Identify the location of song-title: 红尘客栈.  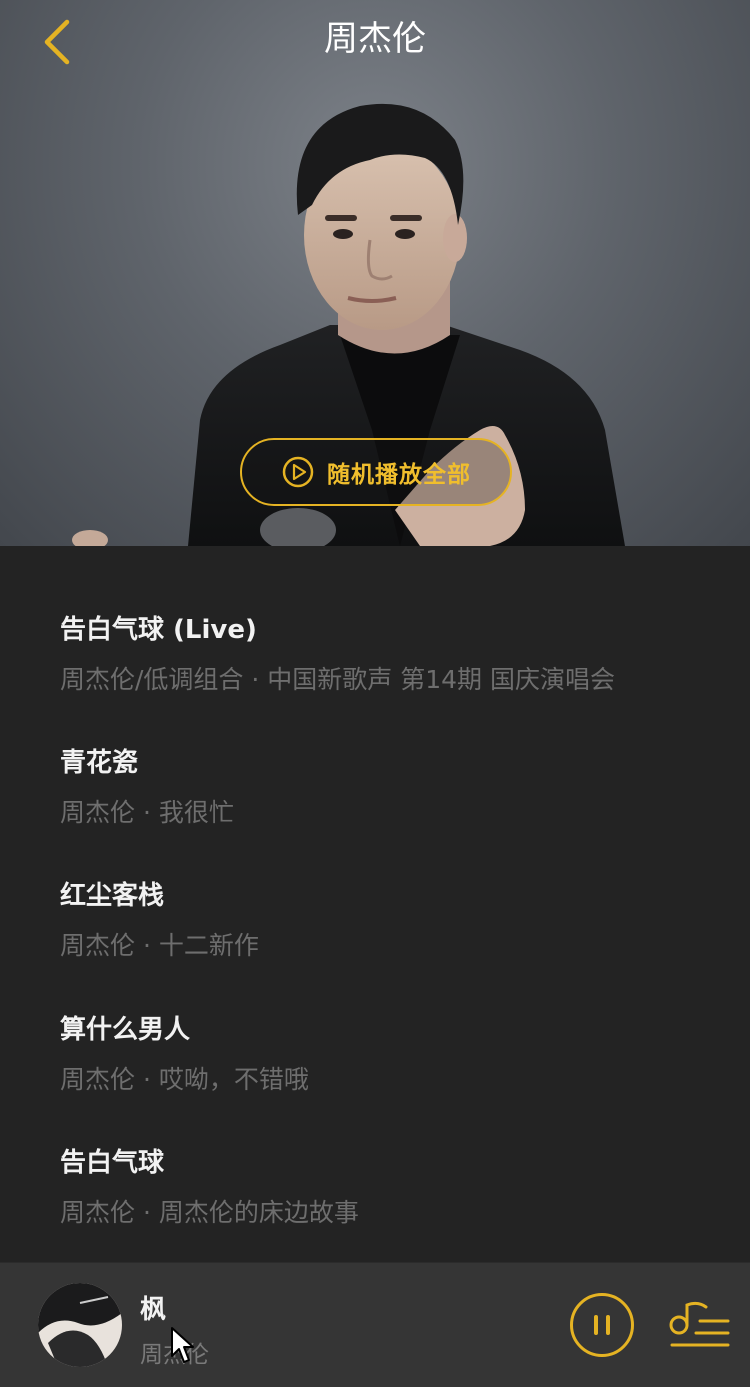
(112, 896).